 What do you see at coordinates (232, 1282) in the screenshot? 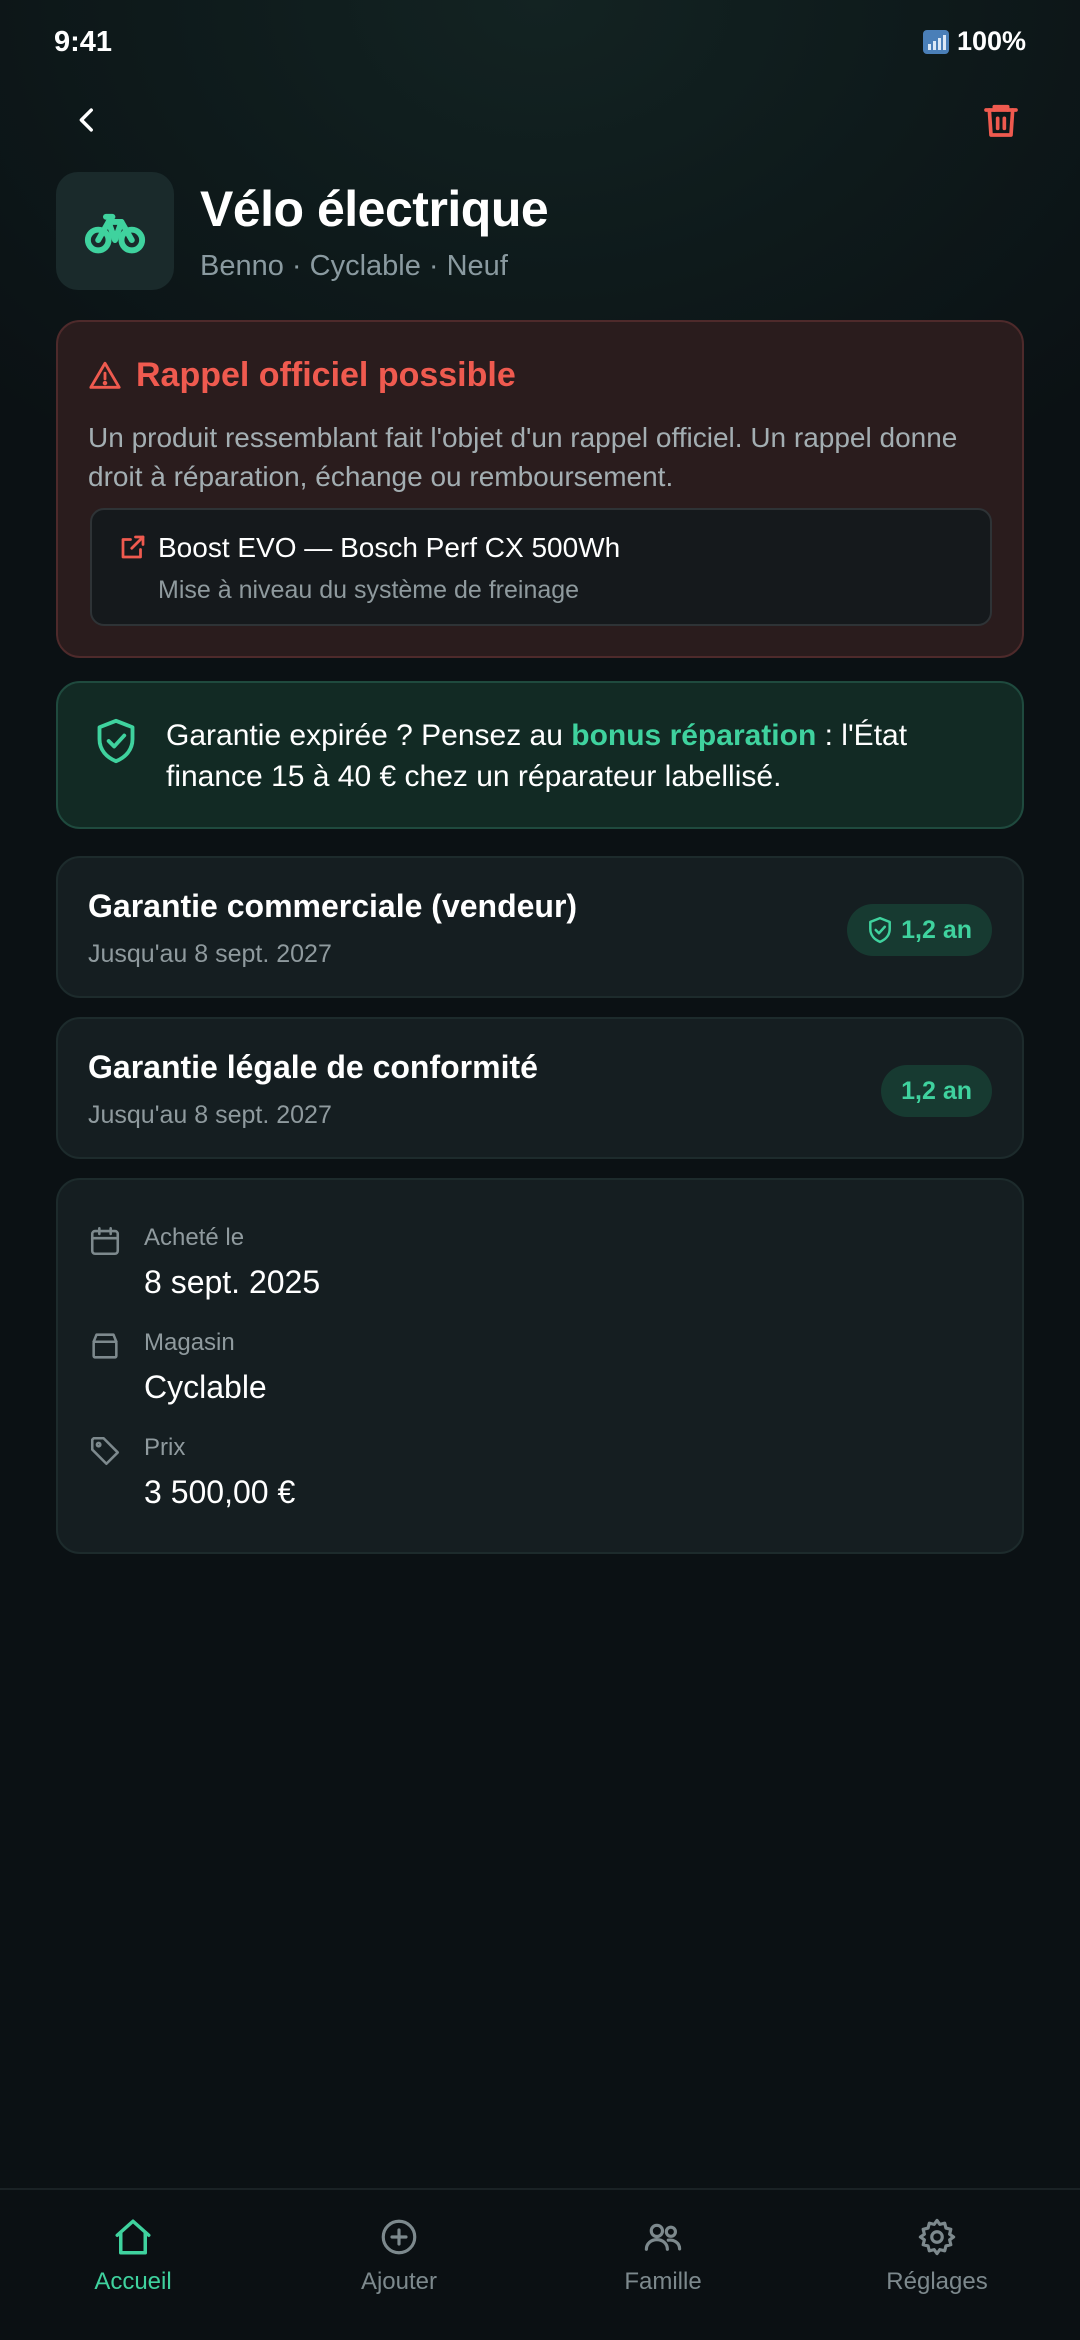
I see `detail-value: 8 sept. 2025` at bounding box center [232, 1282].